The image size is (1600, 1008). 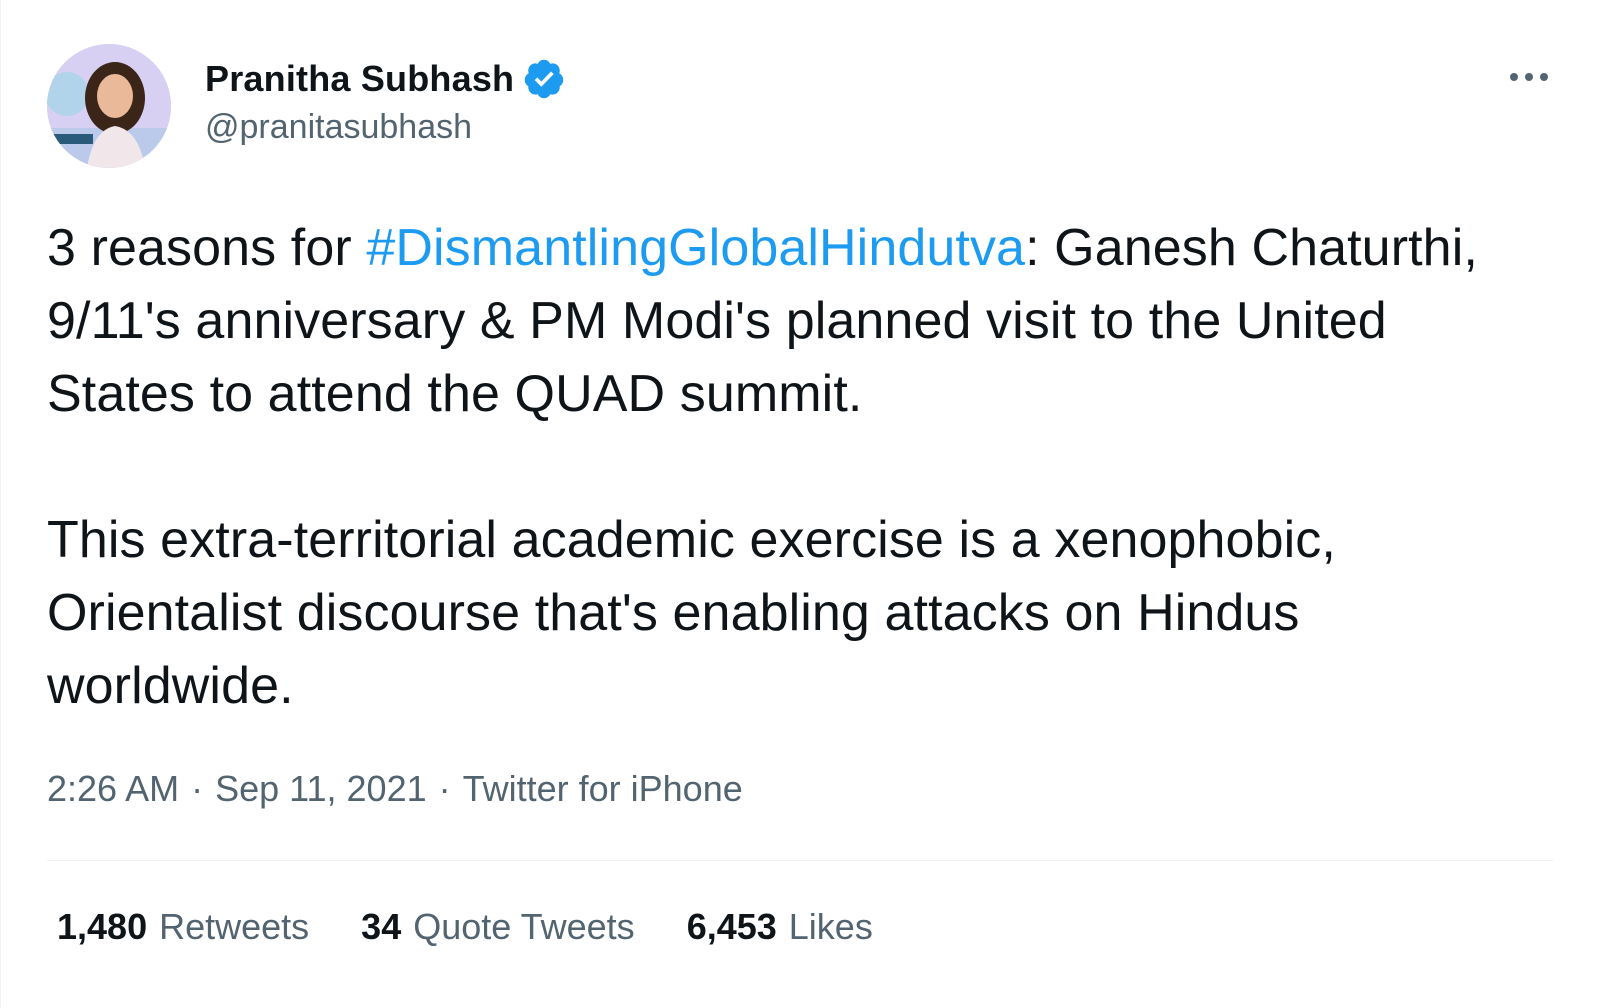 What do you see at coordinates (321, 789) in the screenshot?
I see `tweet-date: Sep 11, 2021` at bounding box center [321, 789].